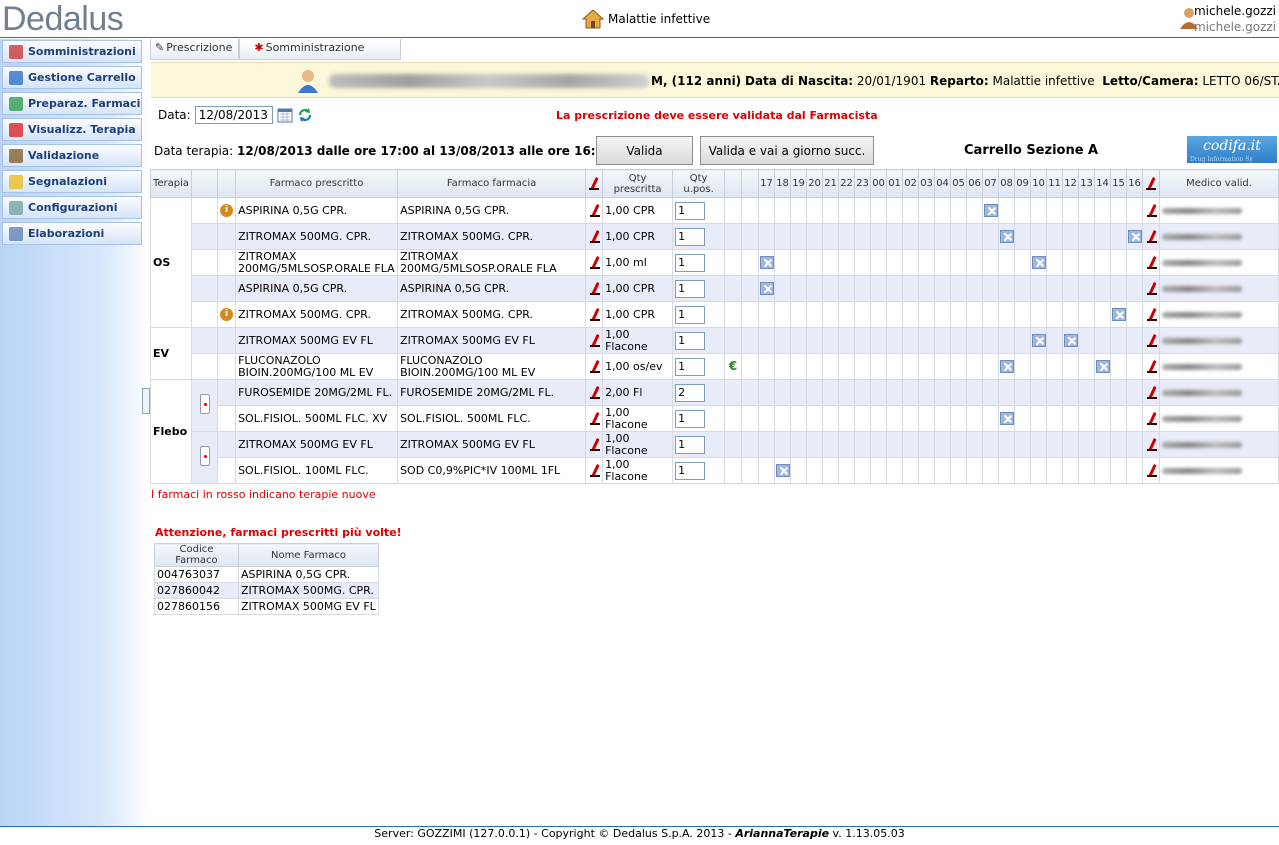  I want to click on sidebar-collapse-handle, so click(146, 401).